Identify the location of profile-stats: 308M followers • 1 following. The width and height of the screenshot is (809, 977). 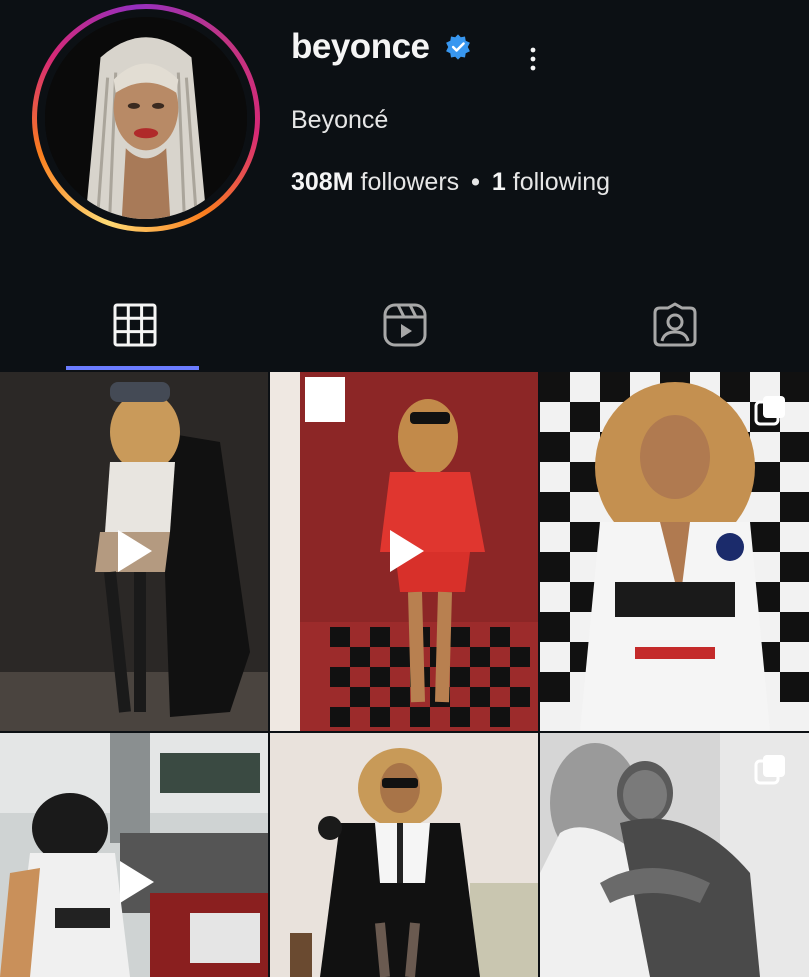
(450, 182).